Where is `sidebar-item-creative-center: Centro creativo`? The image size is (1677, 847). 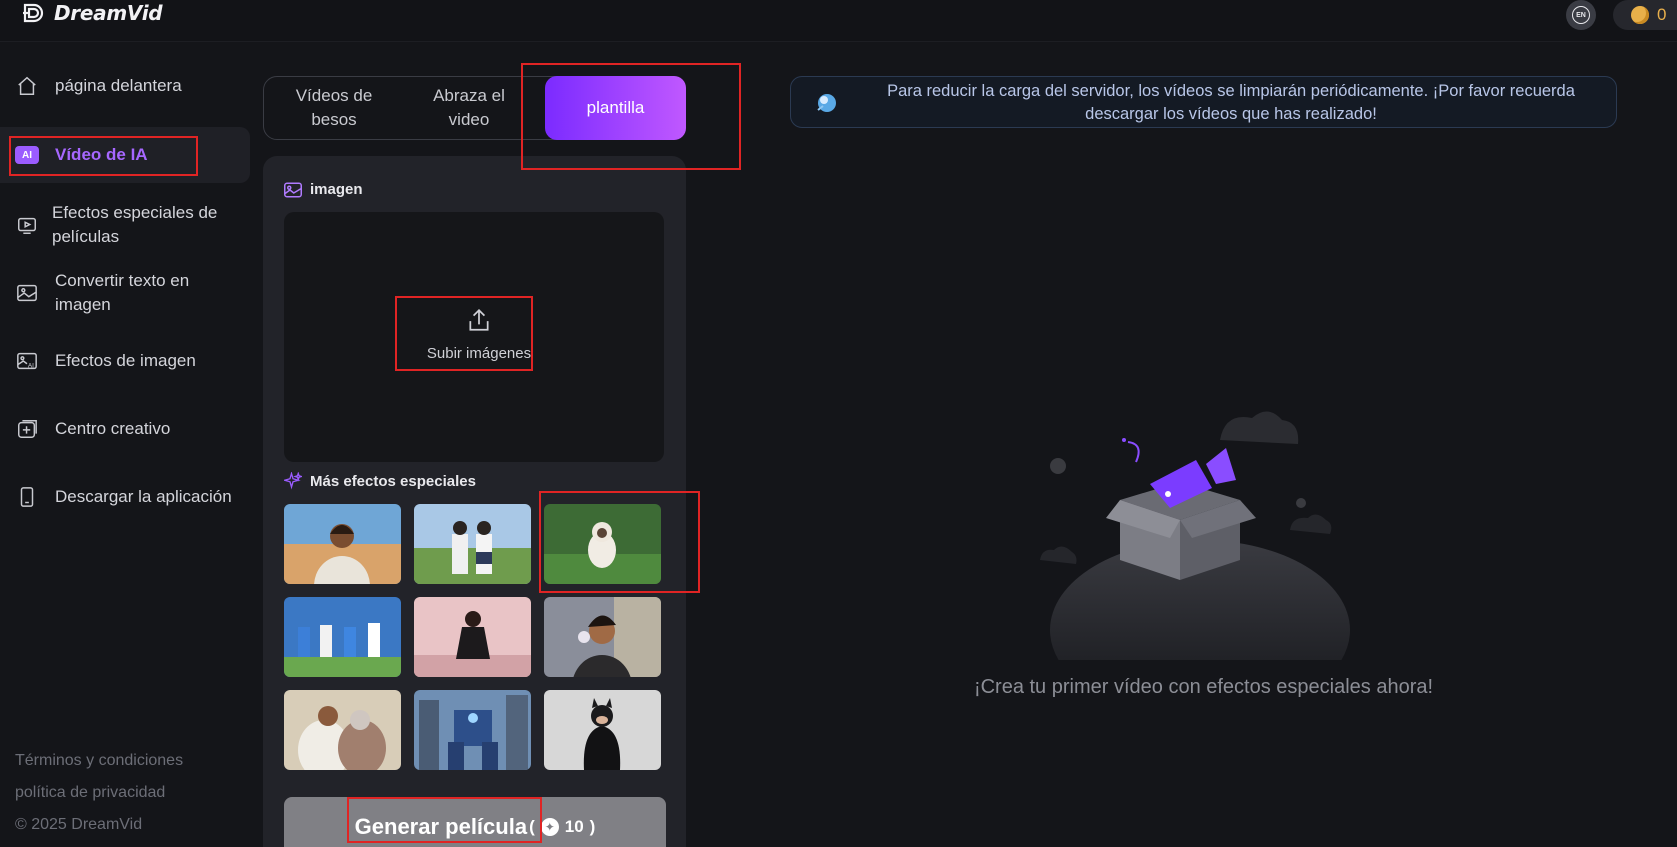 sidebar-item-creative-center: Centro creativo is located at coordinates (125, 429).